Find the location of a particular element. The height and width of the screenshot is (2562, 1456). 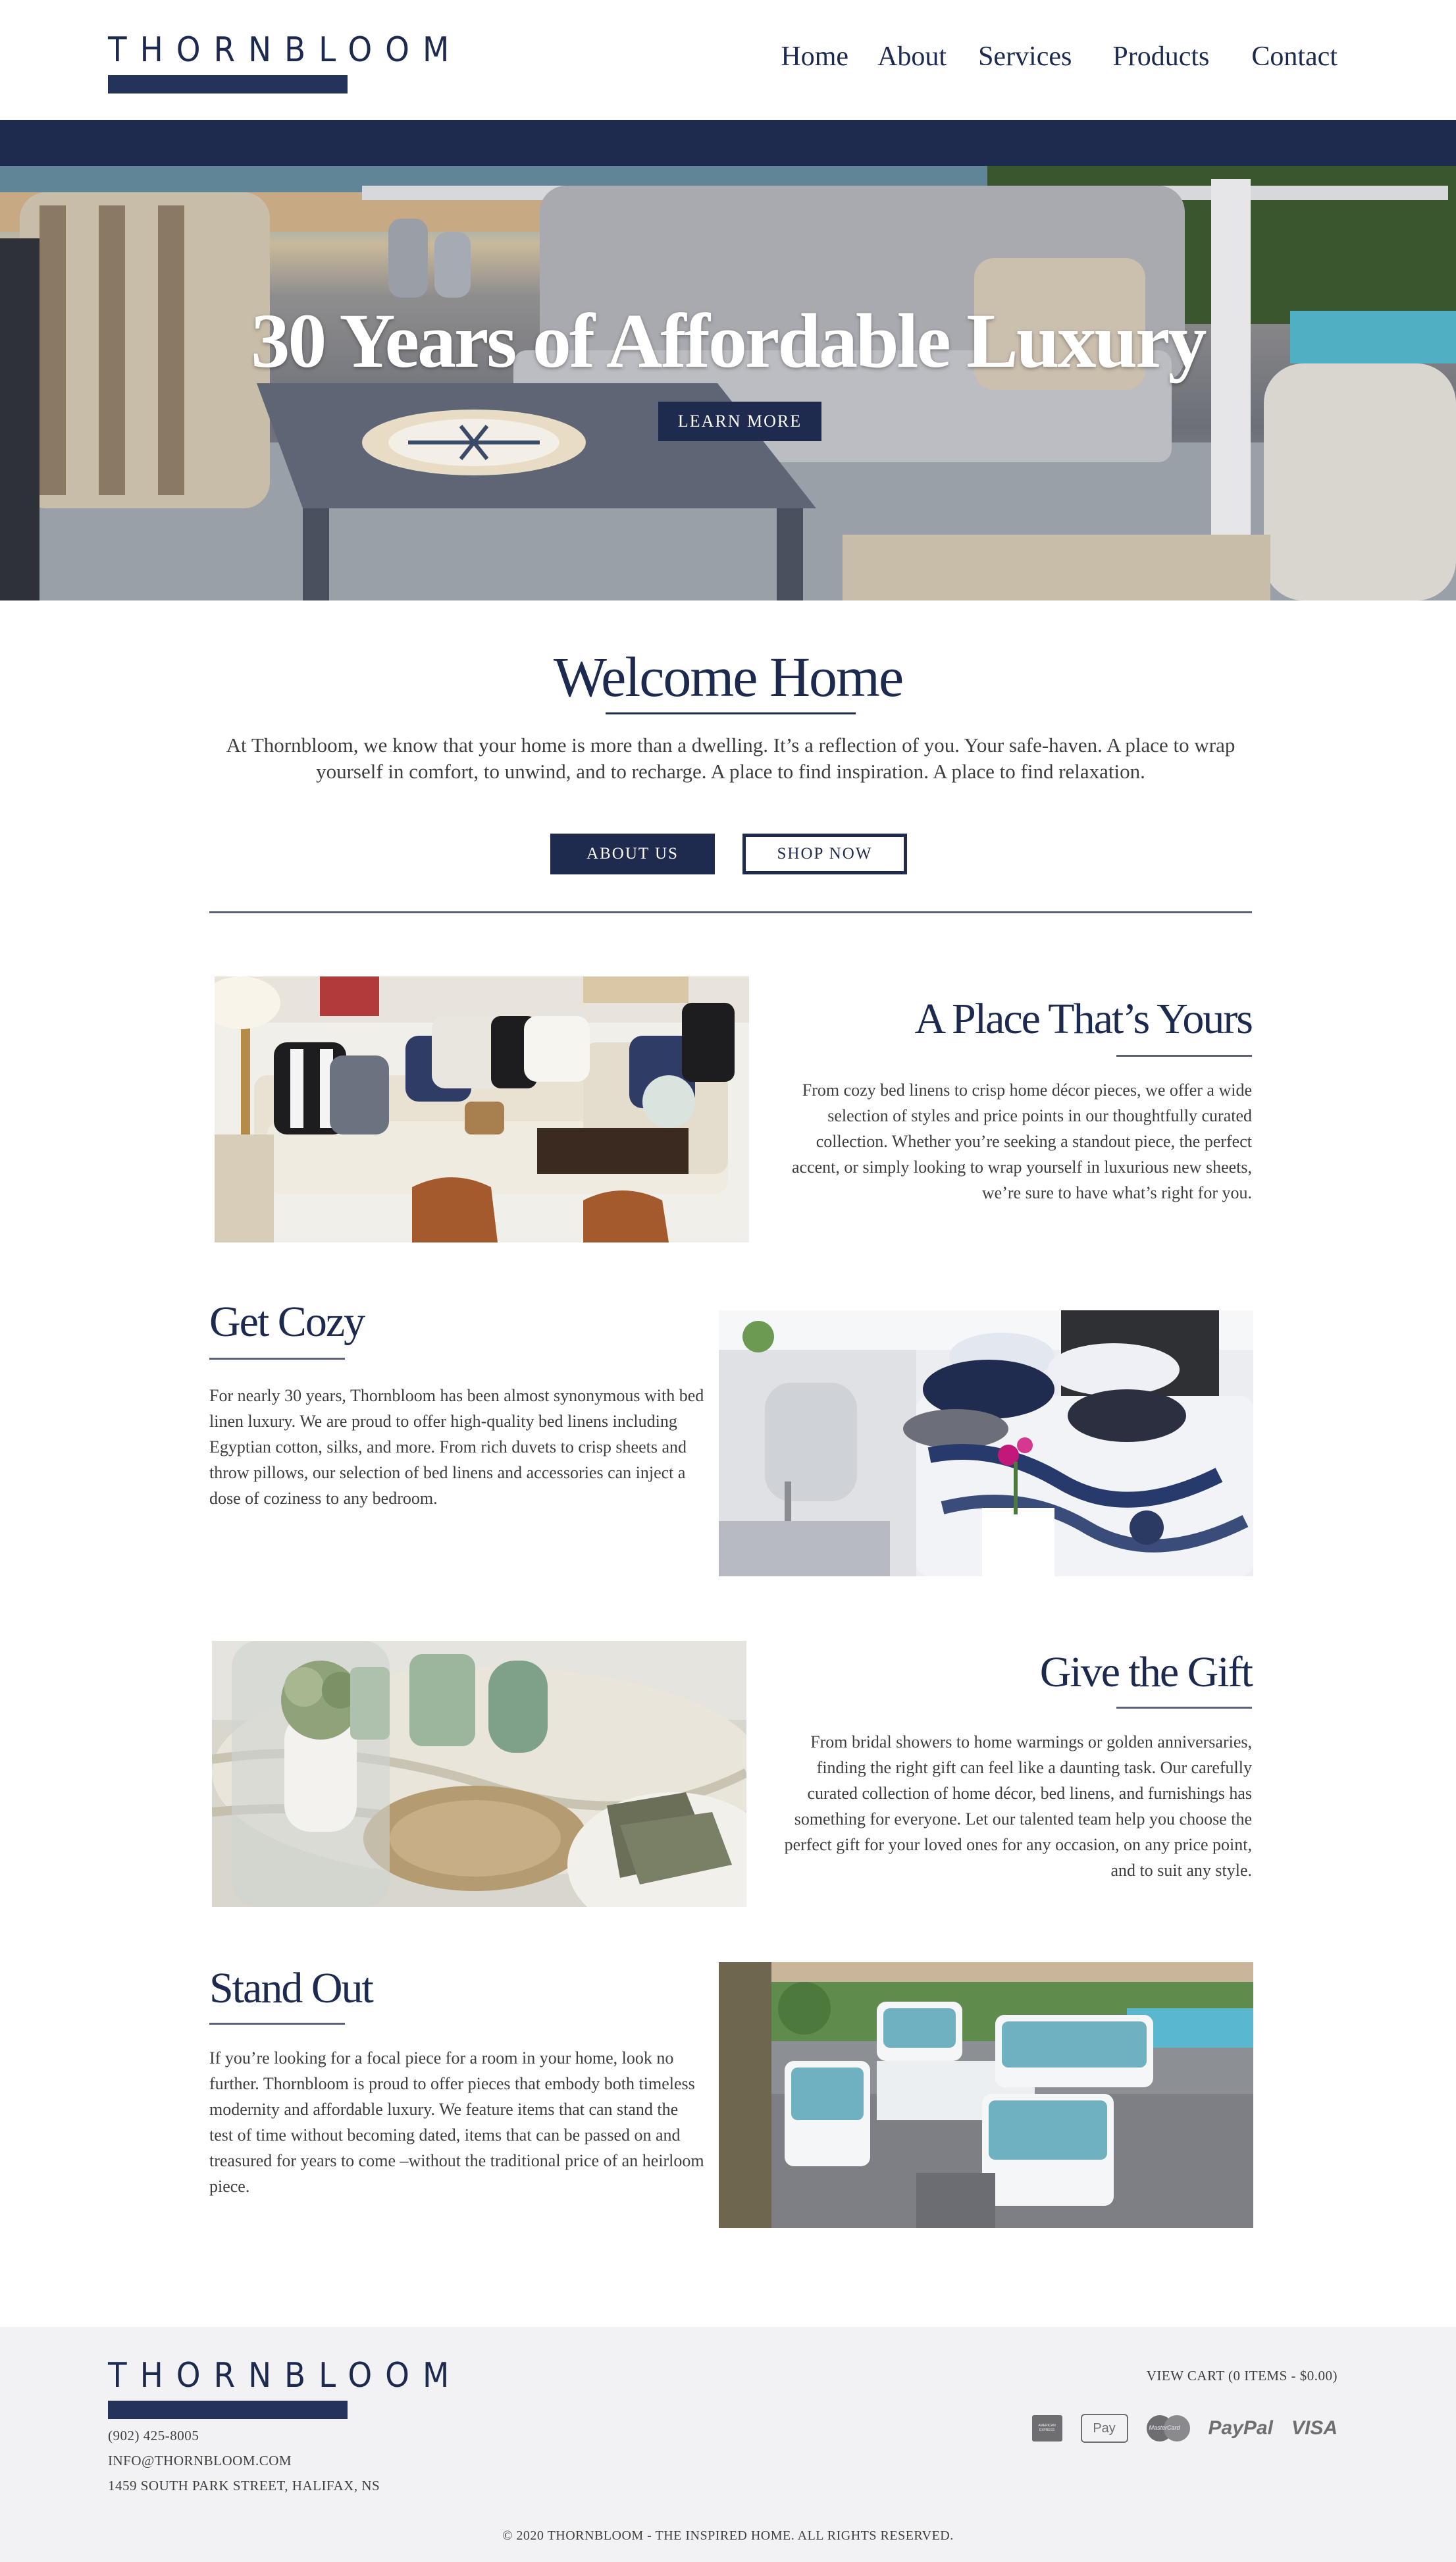

apple-pay-icon: Pay is located at coordinates (1104, 2428).